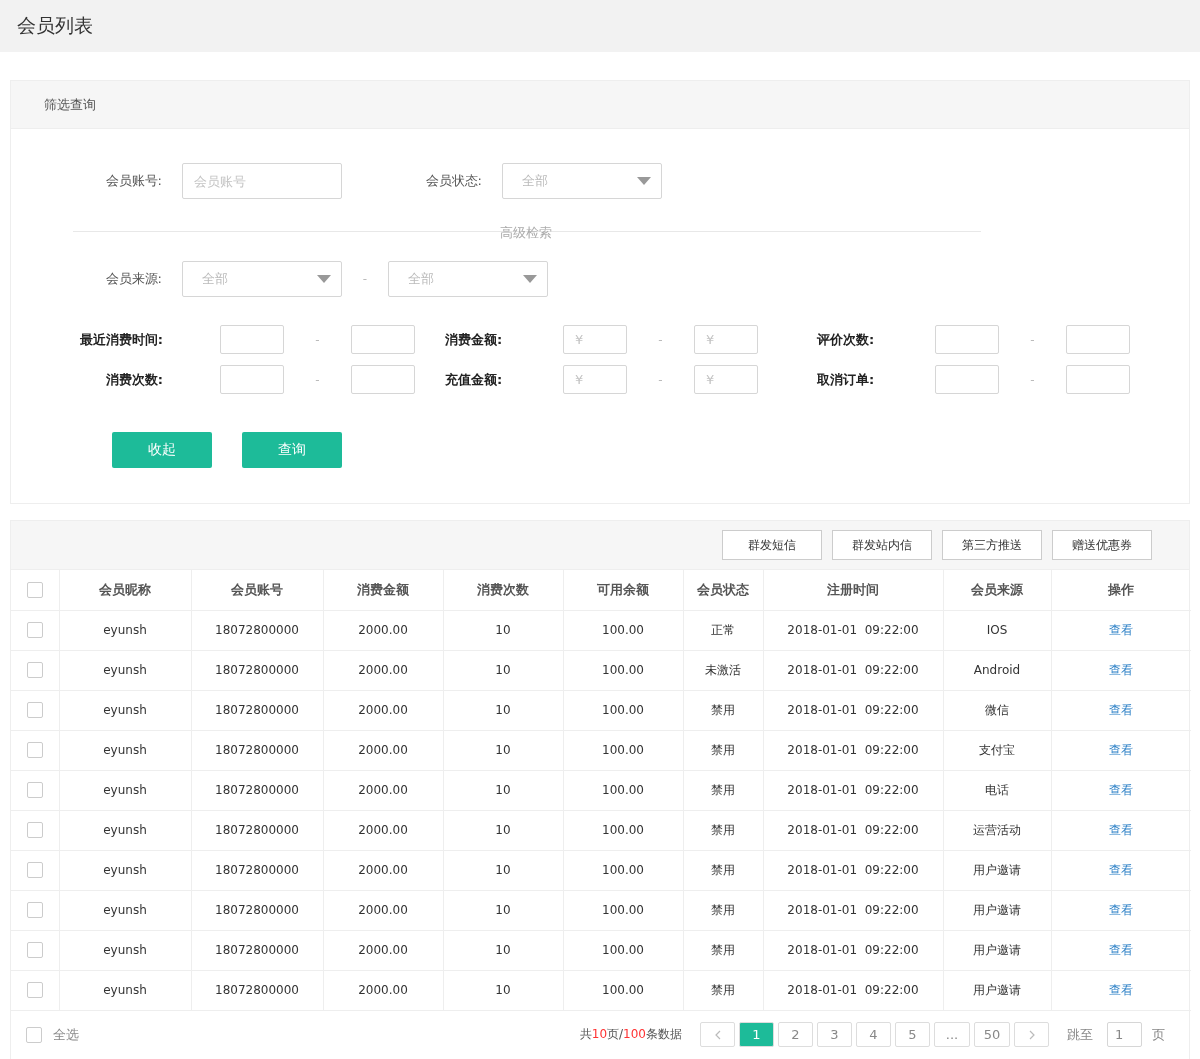 The image size is (1200, 1059). Describe the element at coordinates (846, 379) in the screenshot. I see `field-label: 取消订单:` at that location.